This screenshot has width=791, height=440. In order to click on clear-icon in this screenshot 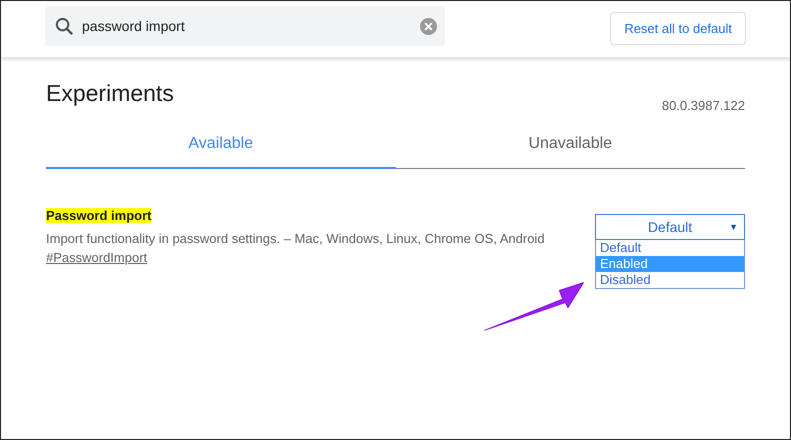, I will do `click(428, 26)`.